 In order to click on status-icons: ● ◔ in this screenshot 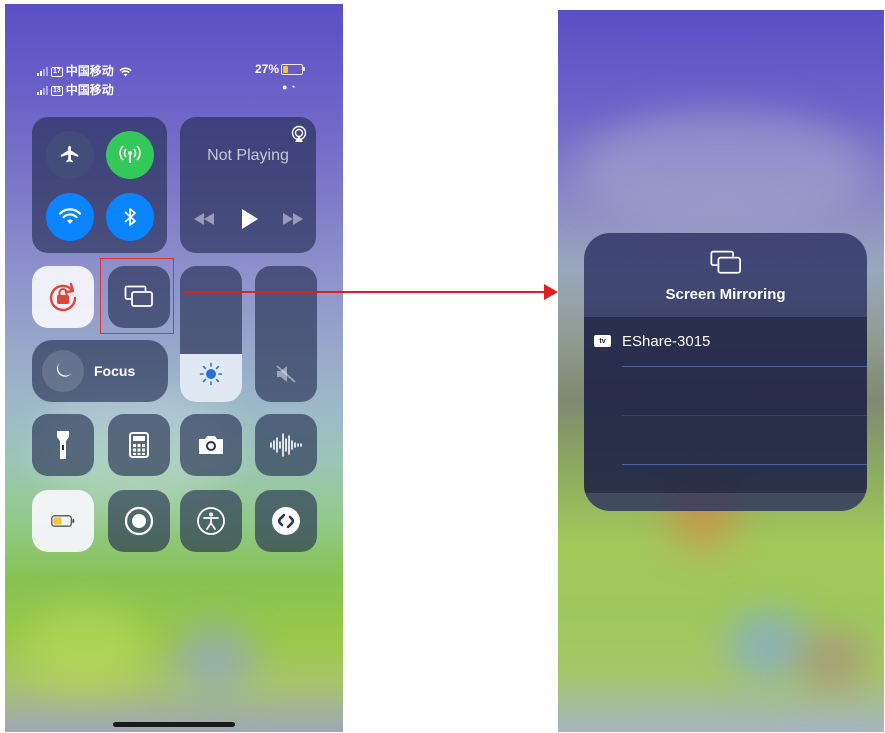, I will do `click(288, 87)`.